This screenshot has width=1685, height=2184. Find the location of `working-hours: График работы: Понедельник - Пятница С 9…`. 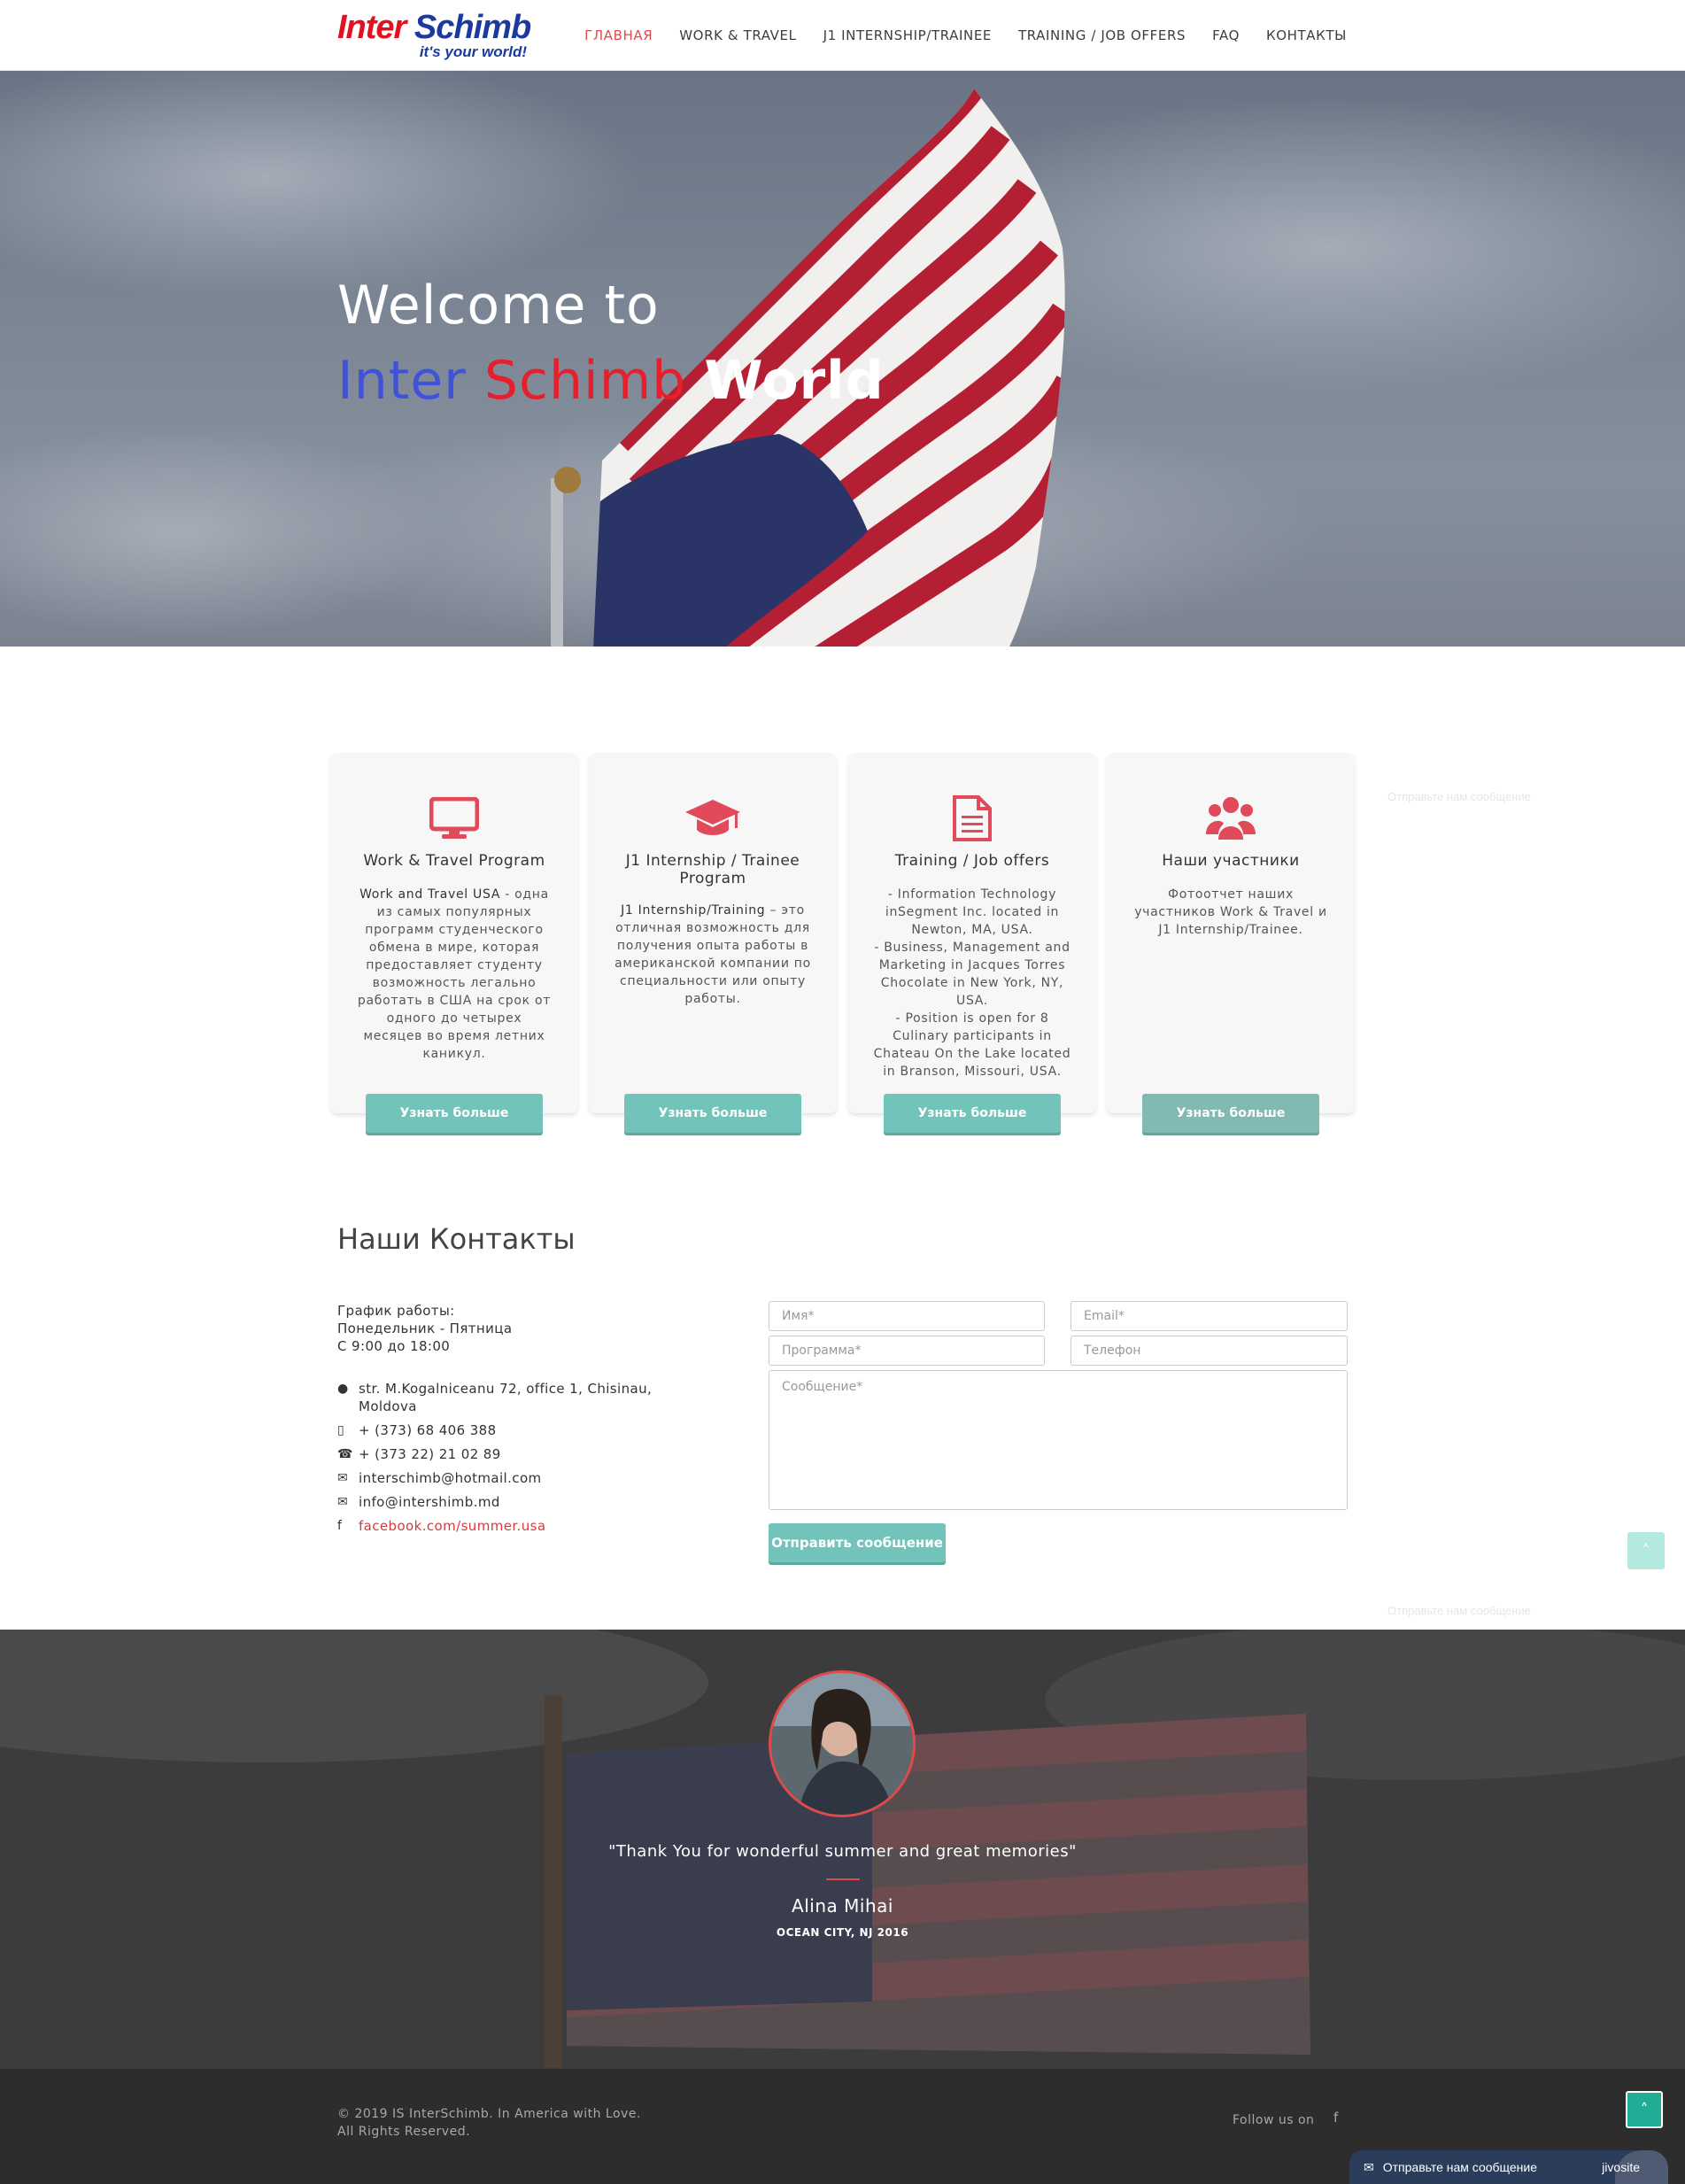

working-hours: График работы: Понедельник - Пятница С 9… is located at coordinates (424, 1328).